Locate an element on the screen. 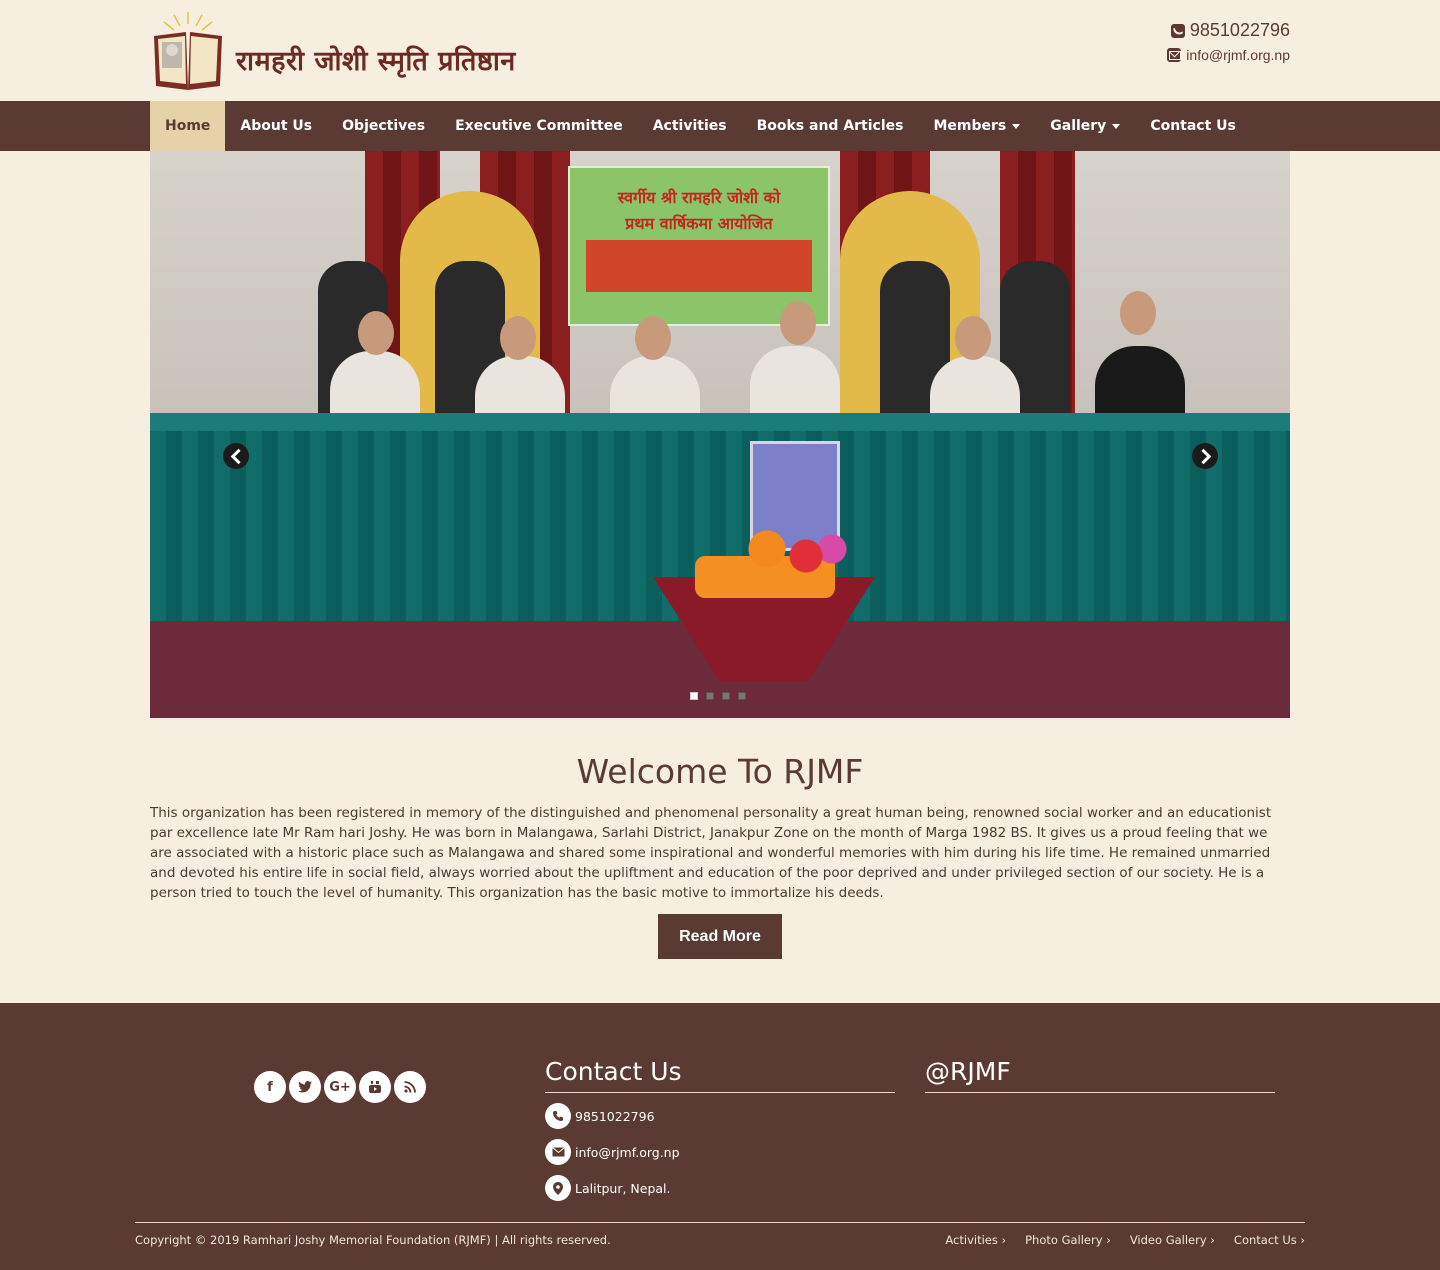  logo-text: रामहरी जोशी स्मृति प्रतिष्ठान is located at coordinates (376, 61).